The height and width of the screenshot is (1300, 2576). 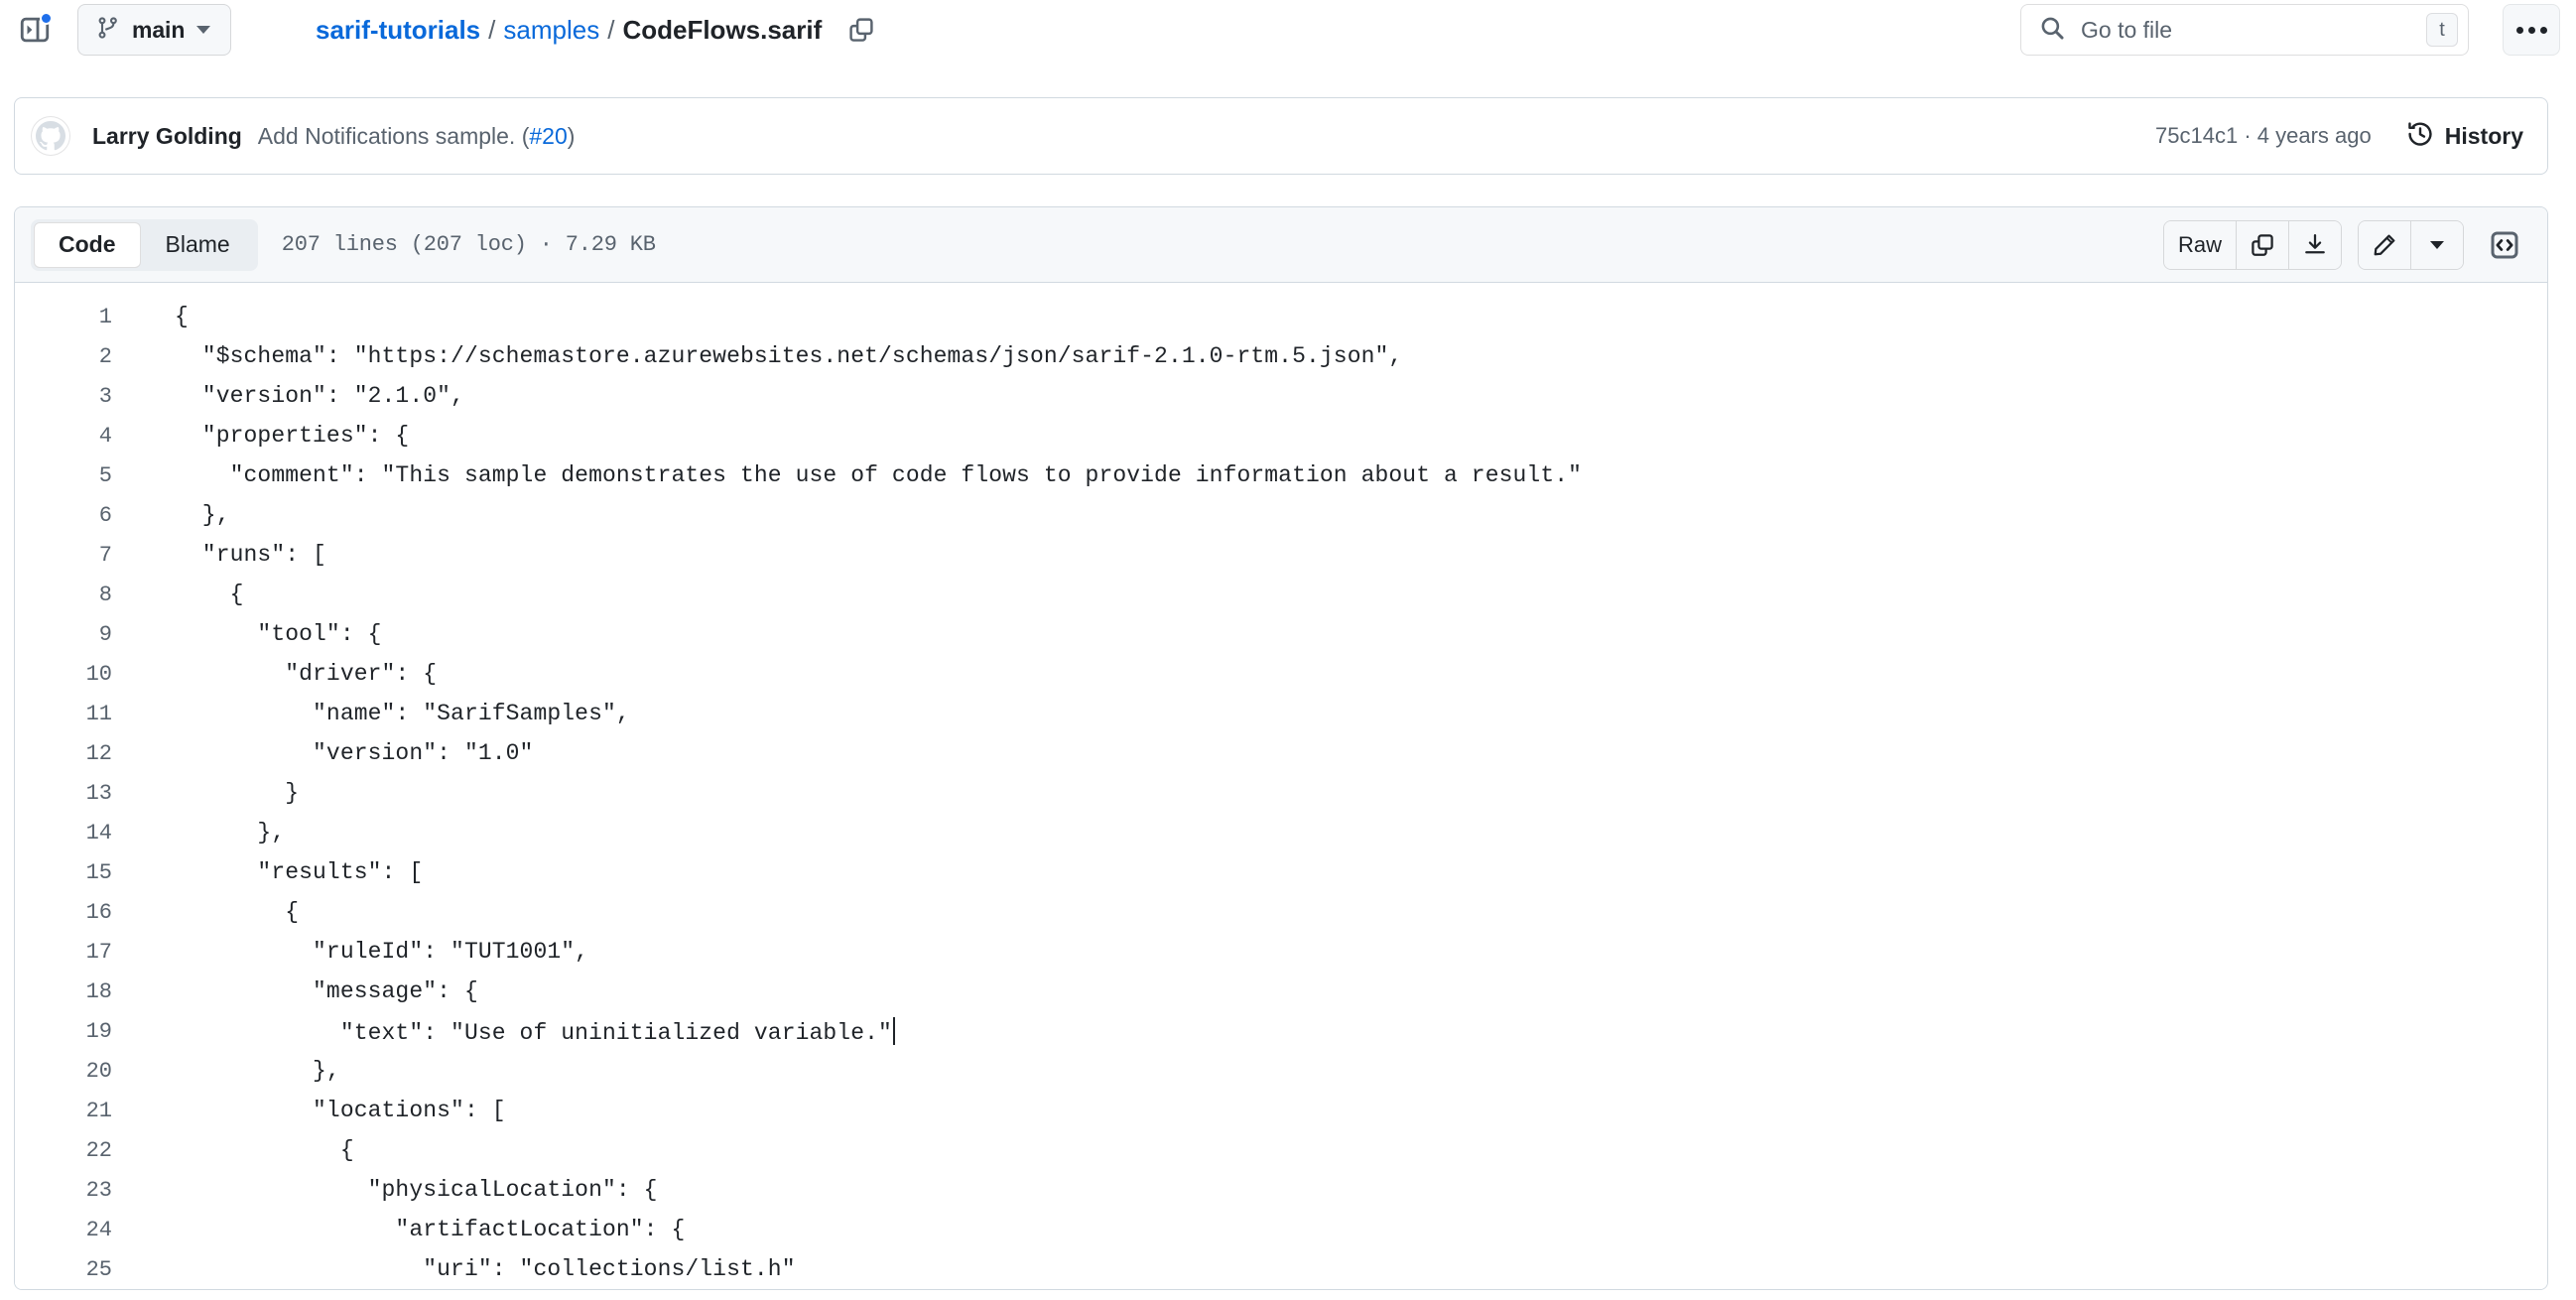 What do you see at coordinates (35, 30) in the screenshot?
I see `sidebar-expand-icon` at bounding box center [35, 30].